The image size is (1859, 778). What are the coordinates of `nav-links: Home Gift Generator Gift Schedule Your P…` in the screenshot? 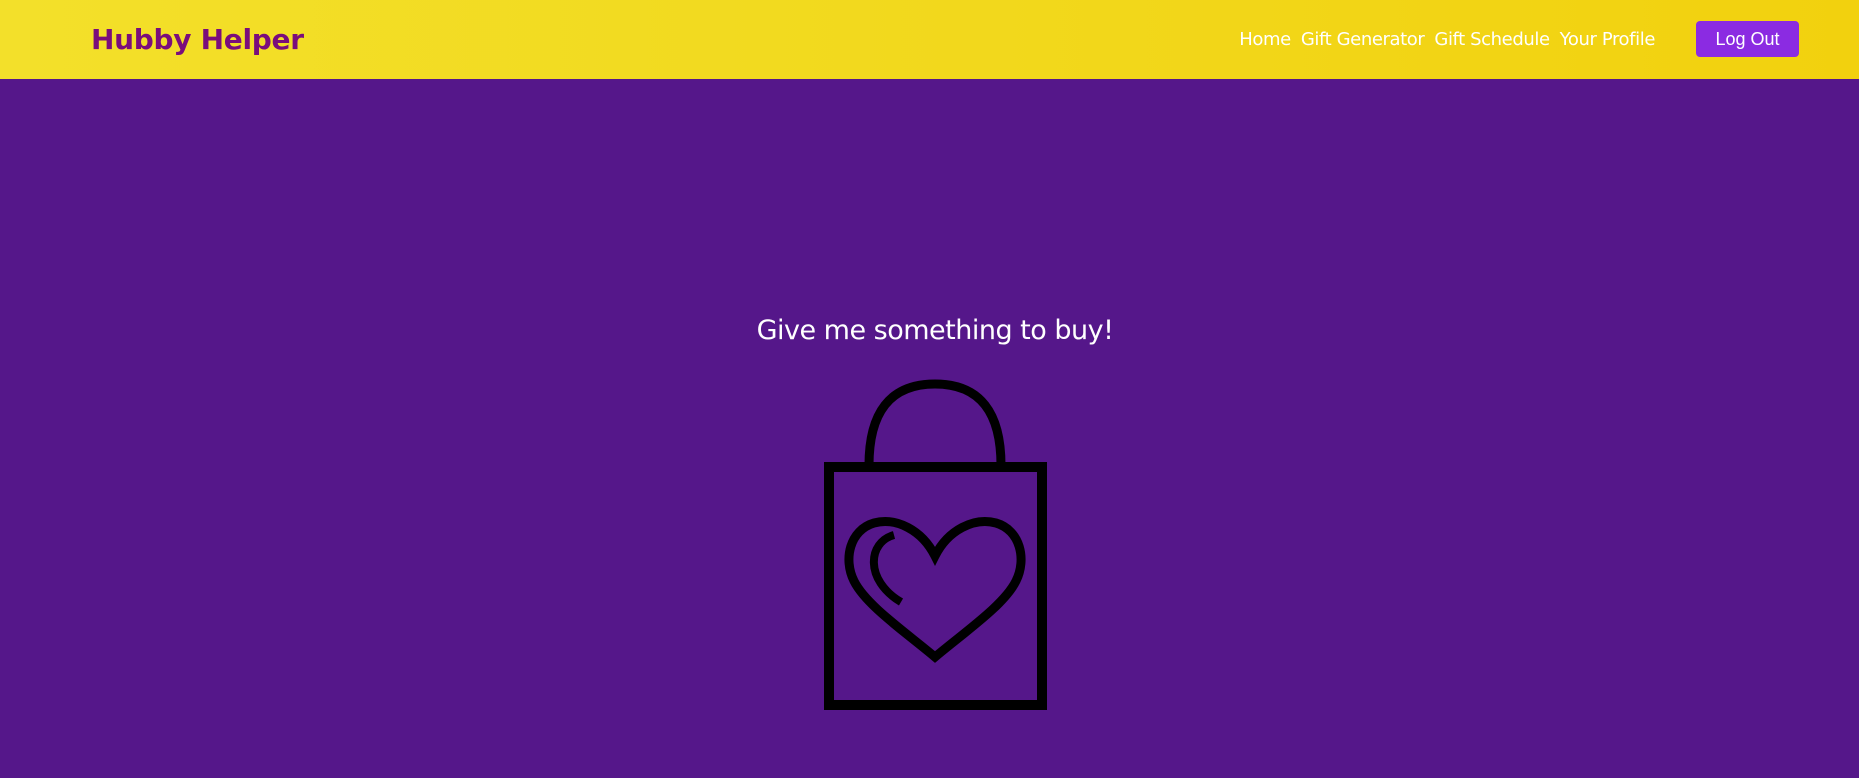 It's located at (1447, 40).